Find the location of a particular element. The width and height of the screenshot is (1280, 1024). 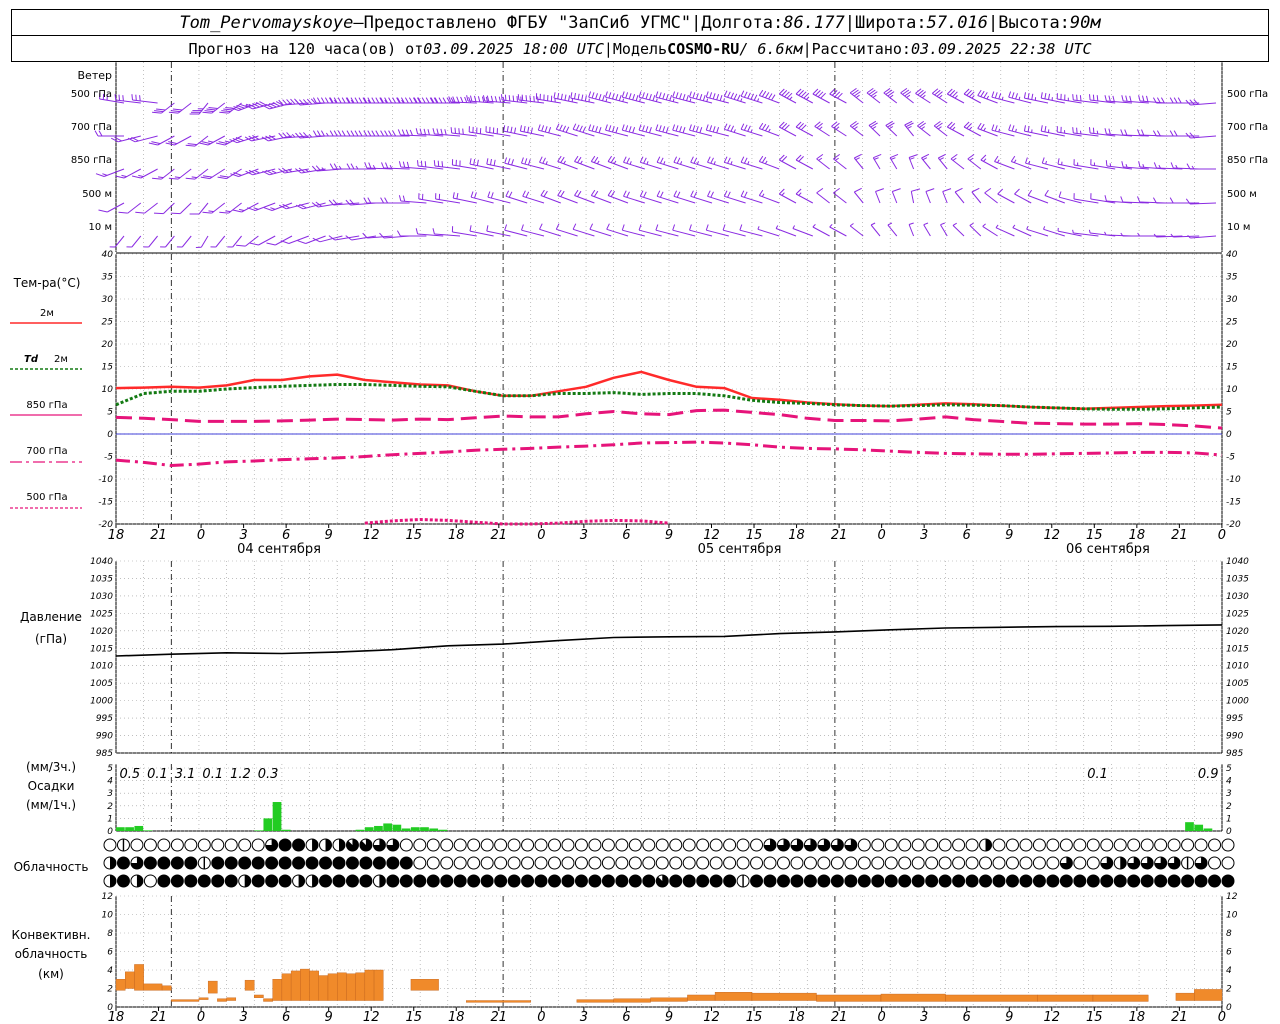

pressure-tick-left: 1020 is located at coordinates (101, 632).